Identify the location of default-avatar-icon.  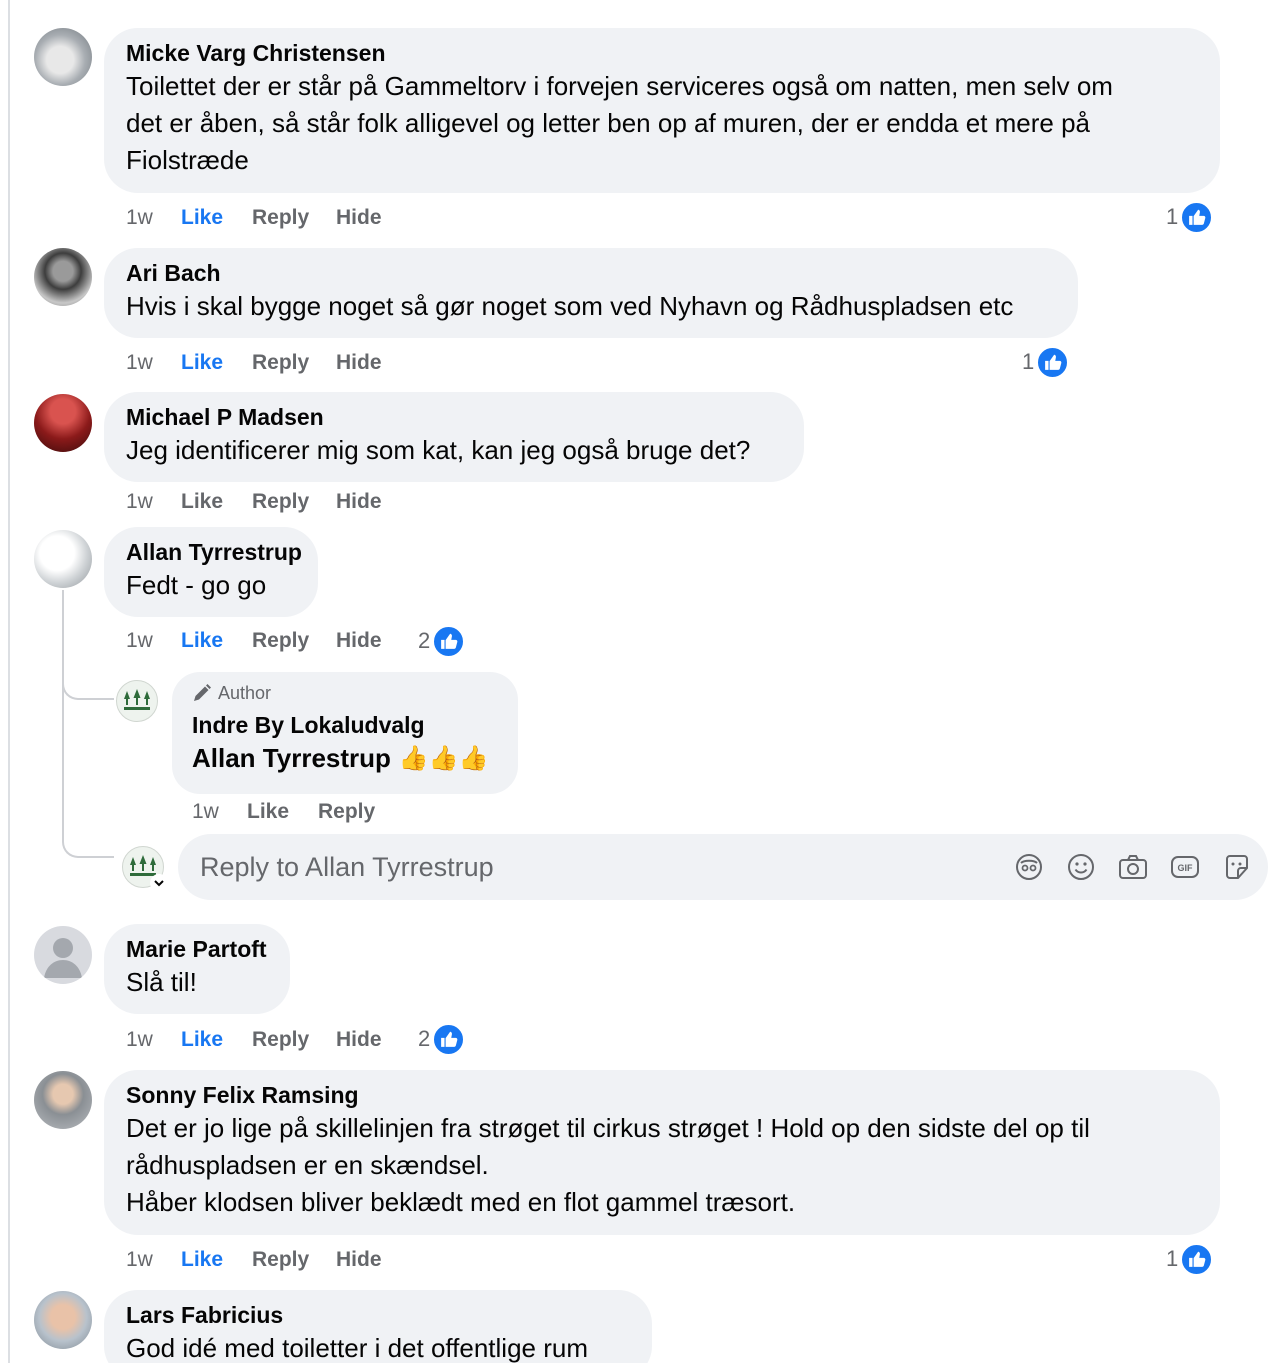
(63, 955).